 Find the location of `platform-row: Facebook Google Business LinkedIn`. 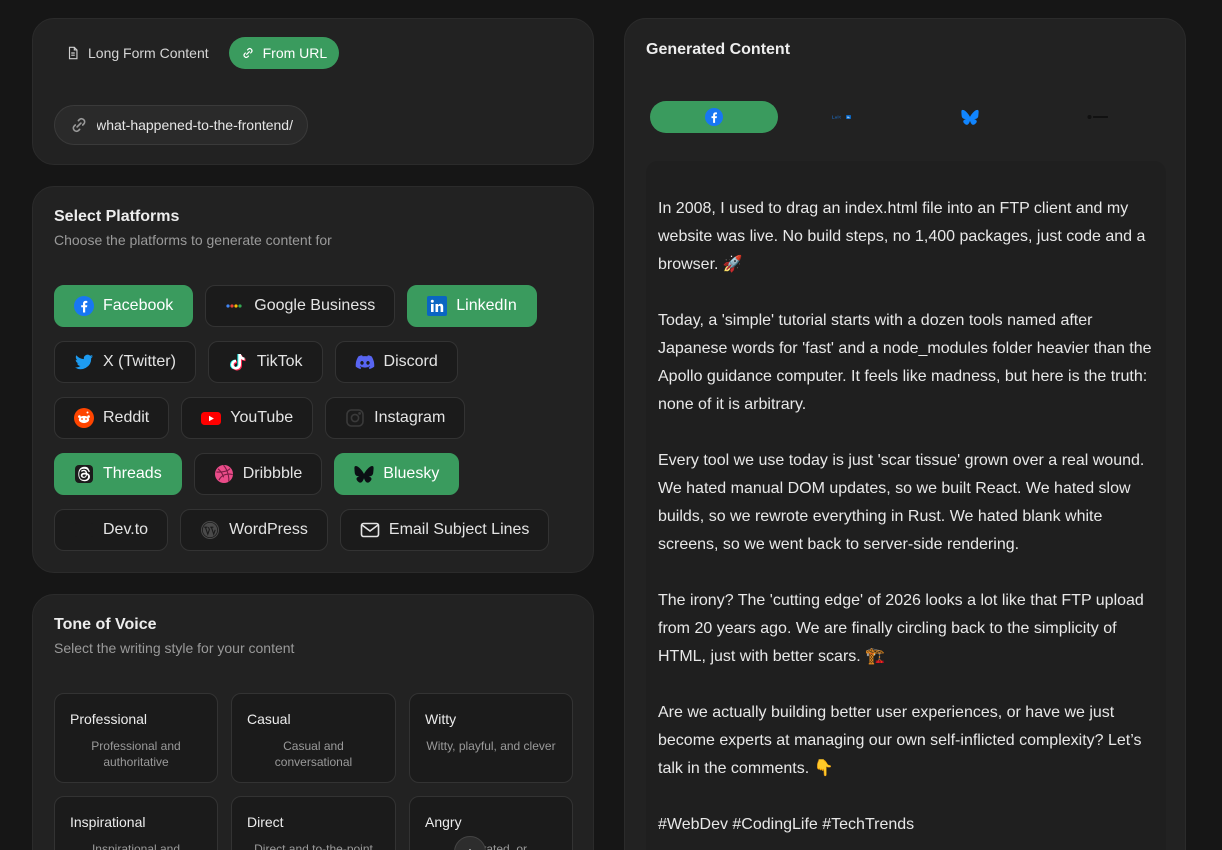

platform-row: Facebook Google Business LinkedIn is located at coordinates (295, 306).